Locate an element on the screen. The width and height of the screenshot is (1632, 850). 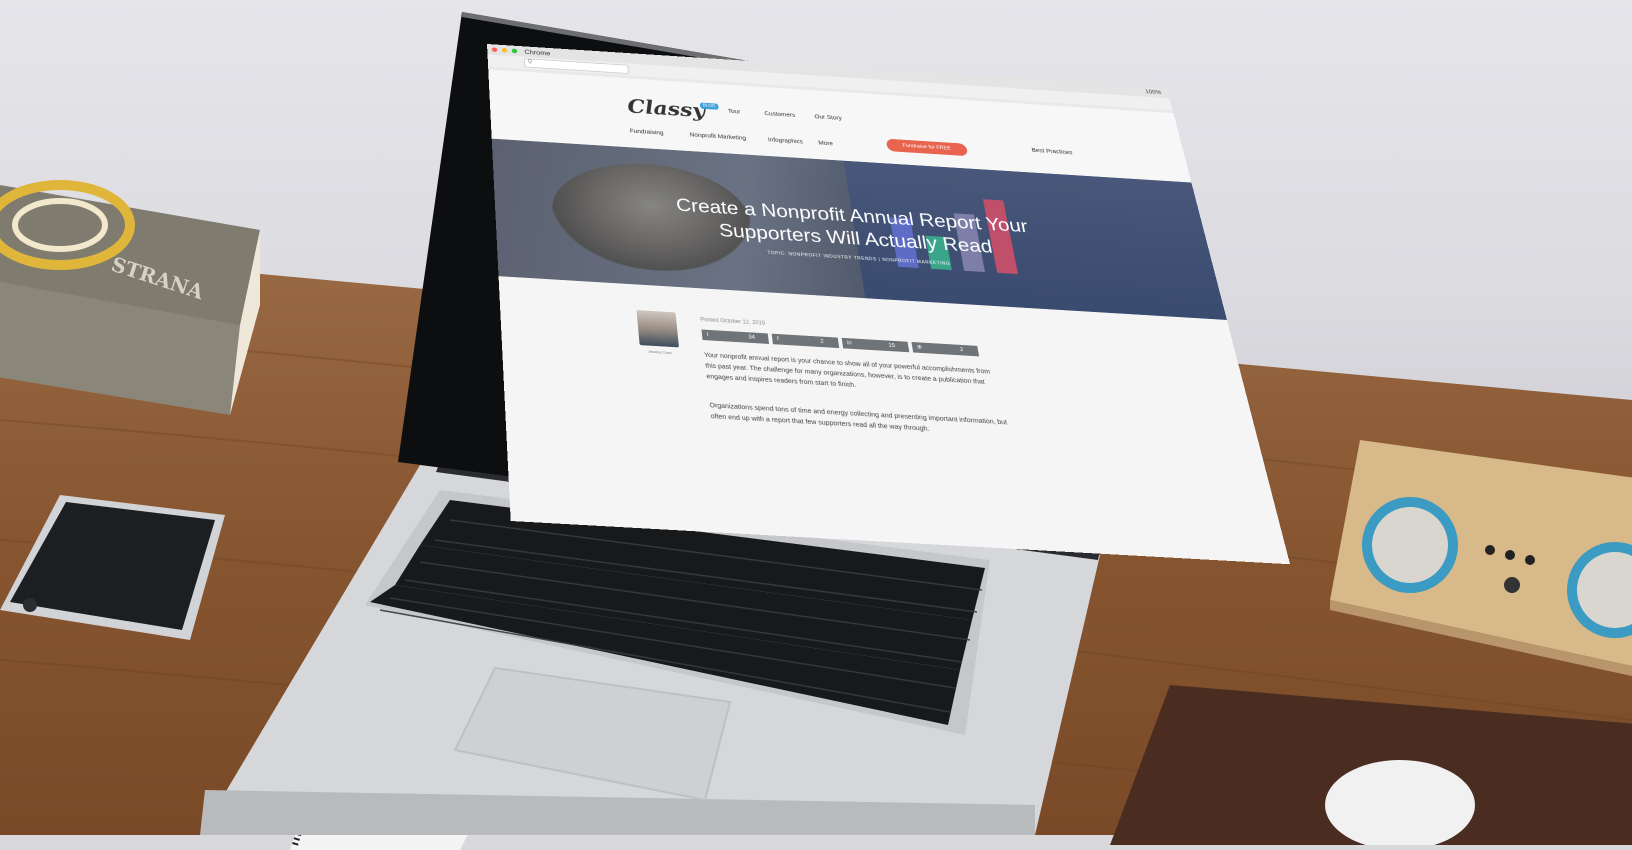
status-bar-text: 100% is located at coordinates (1153, 92).